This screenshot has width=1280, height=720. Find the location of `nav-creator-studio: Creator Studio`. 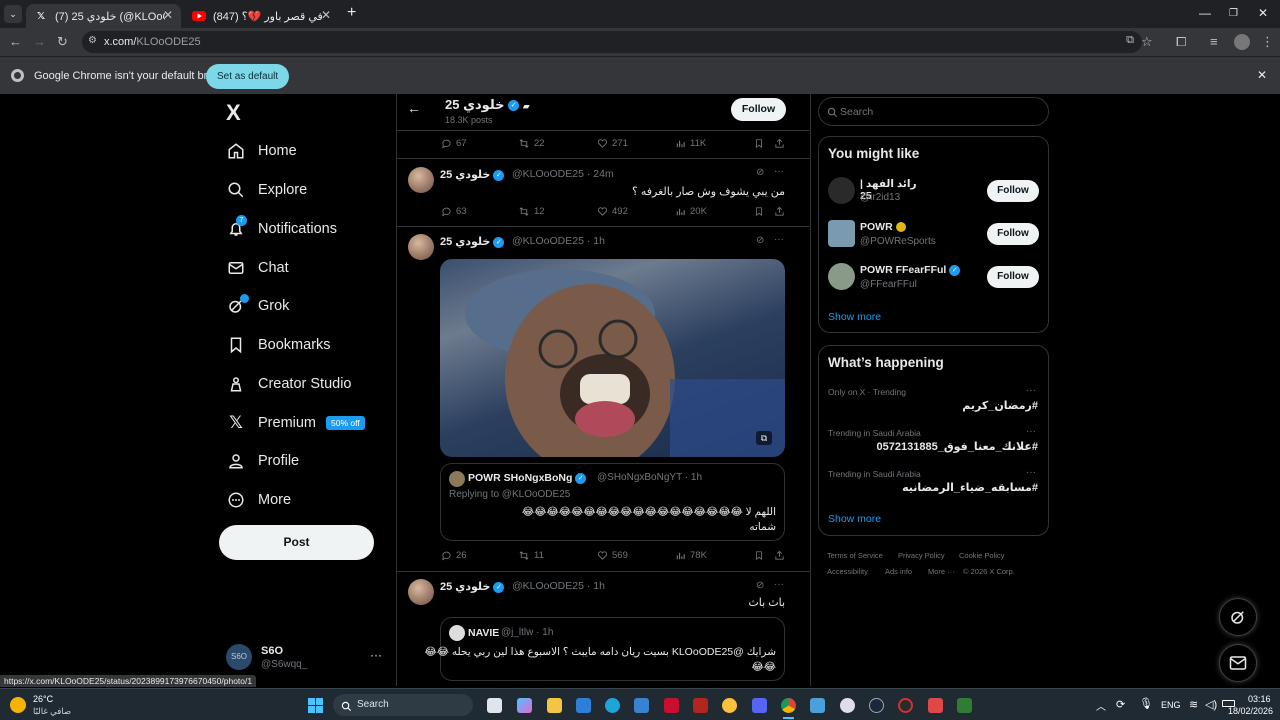

nav-creator-studio: Creator Studio is located at coordinates (289, 384).